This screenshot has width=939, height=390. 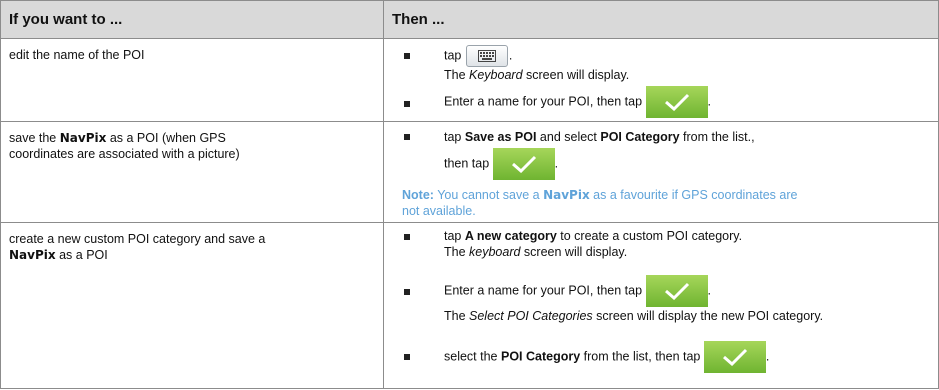 I want to click on row2-step1-line2: then tap ., so click(x=501, y=164).